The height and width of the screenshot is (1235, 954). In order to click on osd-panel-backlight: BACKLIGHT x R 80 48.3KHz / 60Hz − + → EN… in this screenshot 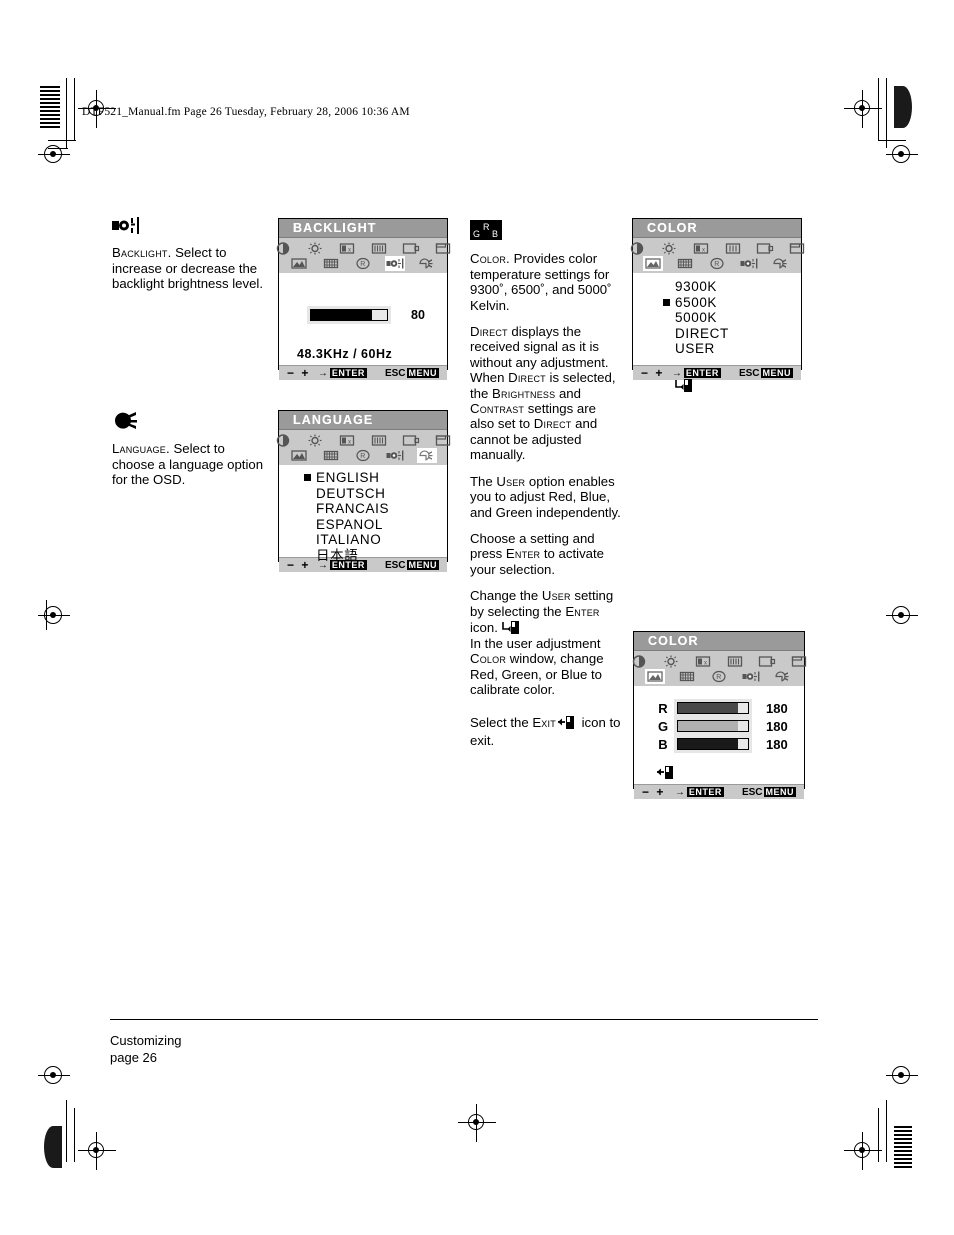, I will do `click(363, 299)`.